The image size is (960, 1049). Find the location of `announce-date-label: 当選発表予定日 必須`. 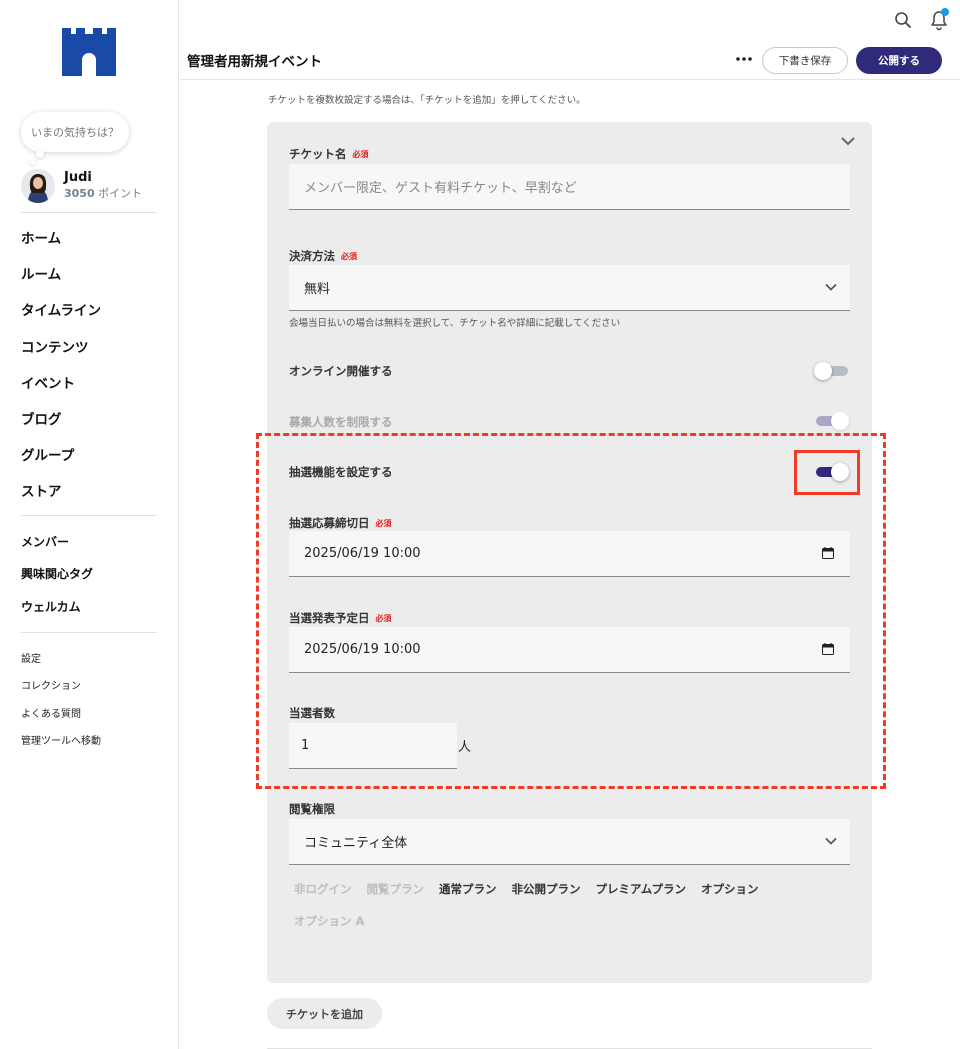

announce-date-label: 当選発表予定日 必須 is located at coordinates (340, 618).